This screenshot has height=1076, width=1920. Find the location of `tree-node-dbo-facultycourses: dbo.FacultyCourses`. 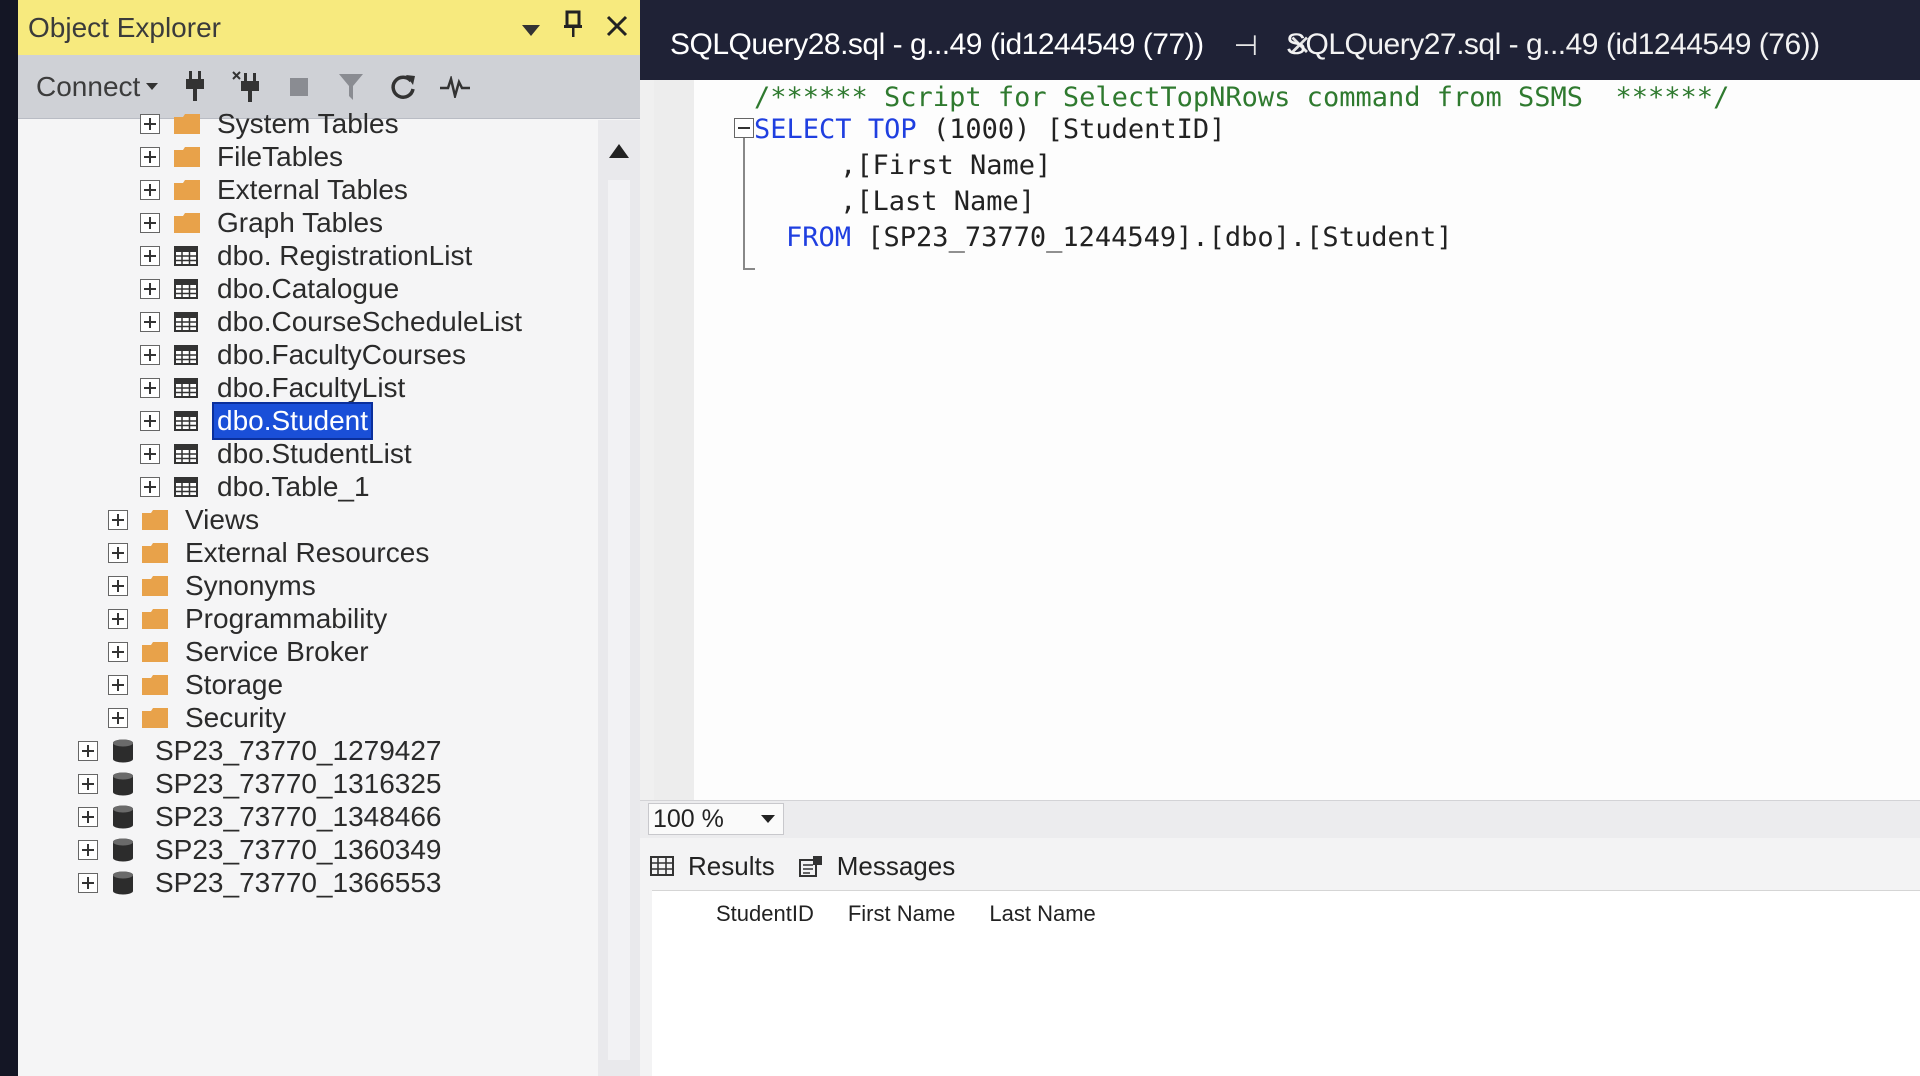

tree-node-dbo-facultycourses: dbo.FacultyCourses is located at coordinates (304, 355).